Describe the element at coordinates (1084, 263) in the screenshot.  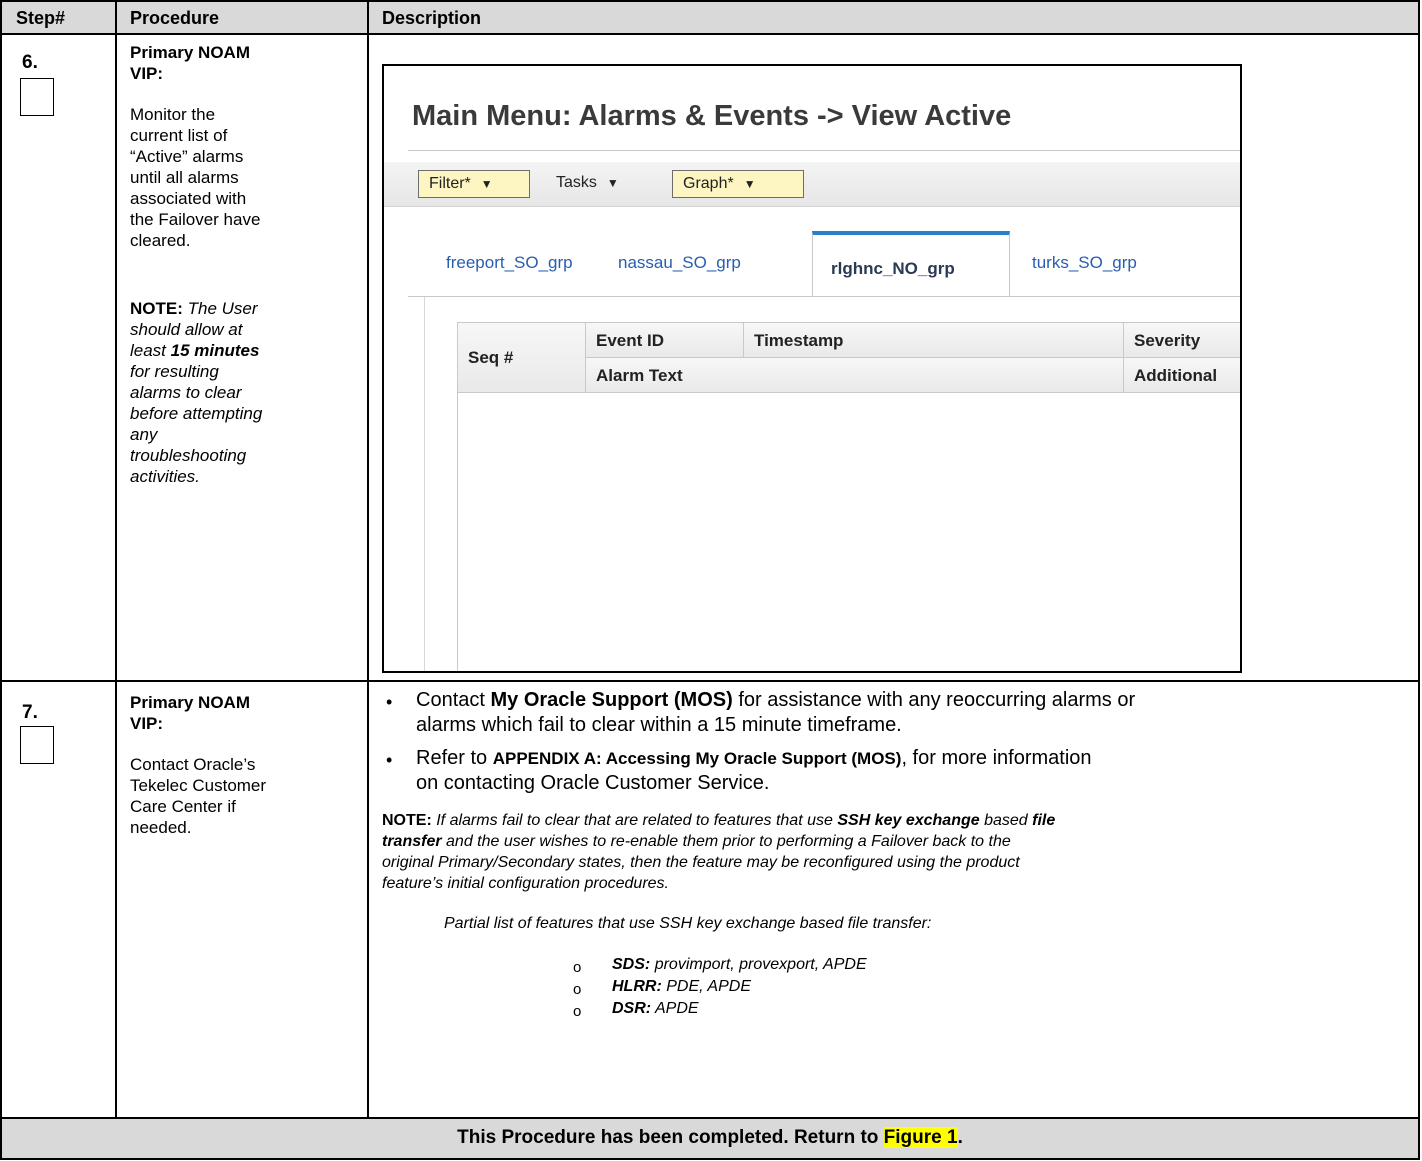
I see `tab-turks: turks_SO_grp` at that location.